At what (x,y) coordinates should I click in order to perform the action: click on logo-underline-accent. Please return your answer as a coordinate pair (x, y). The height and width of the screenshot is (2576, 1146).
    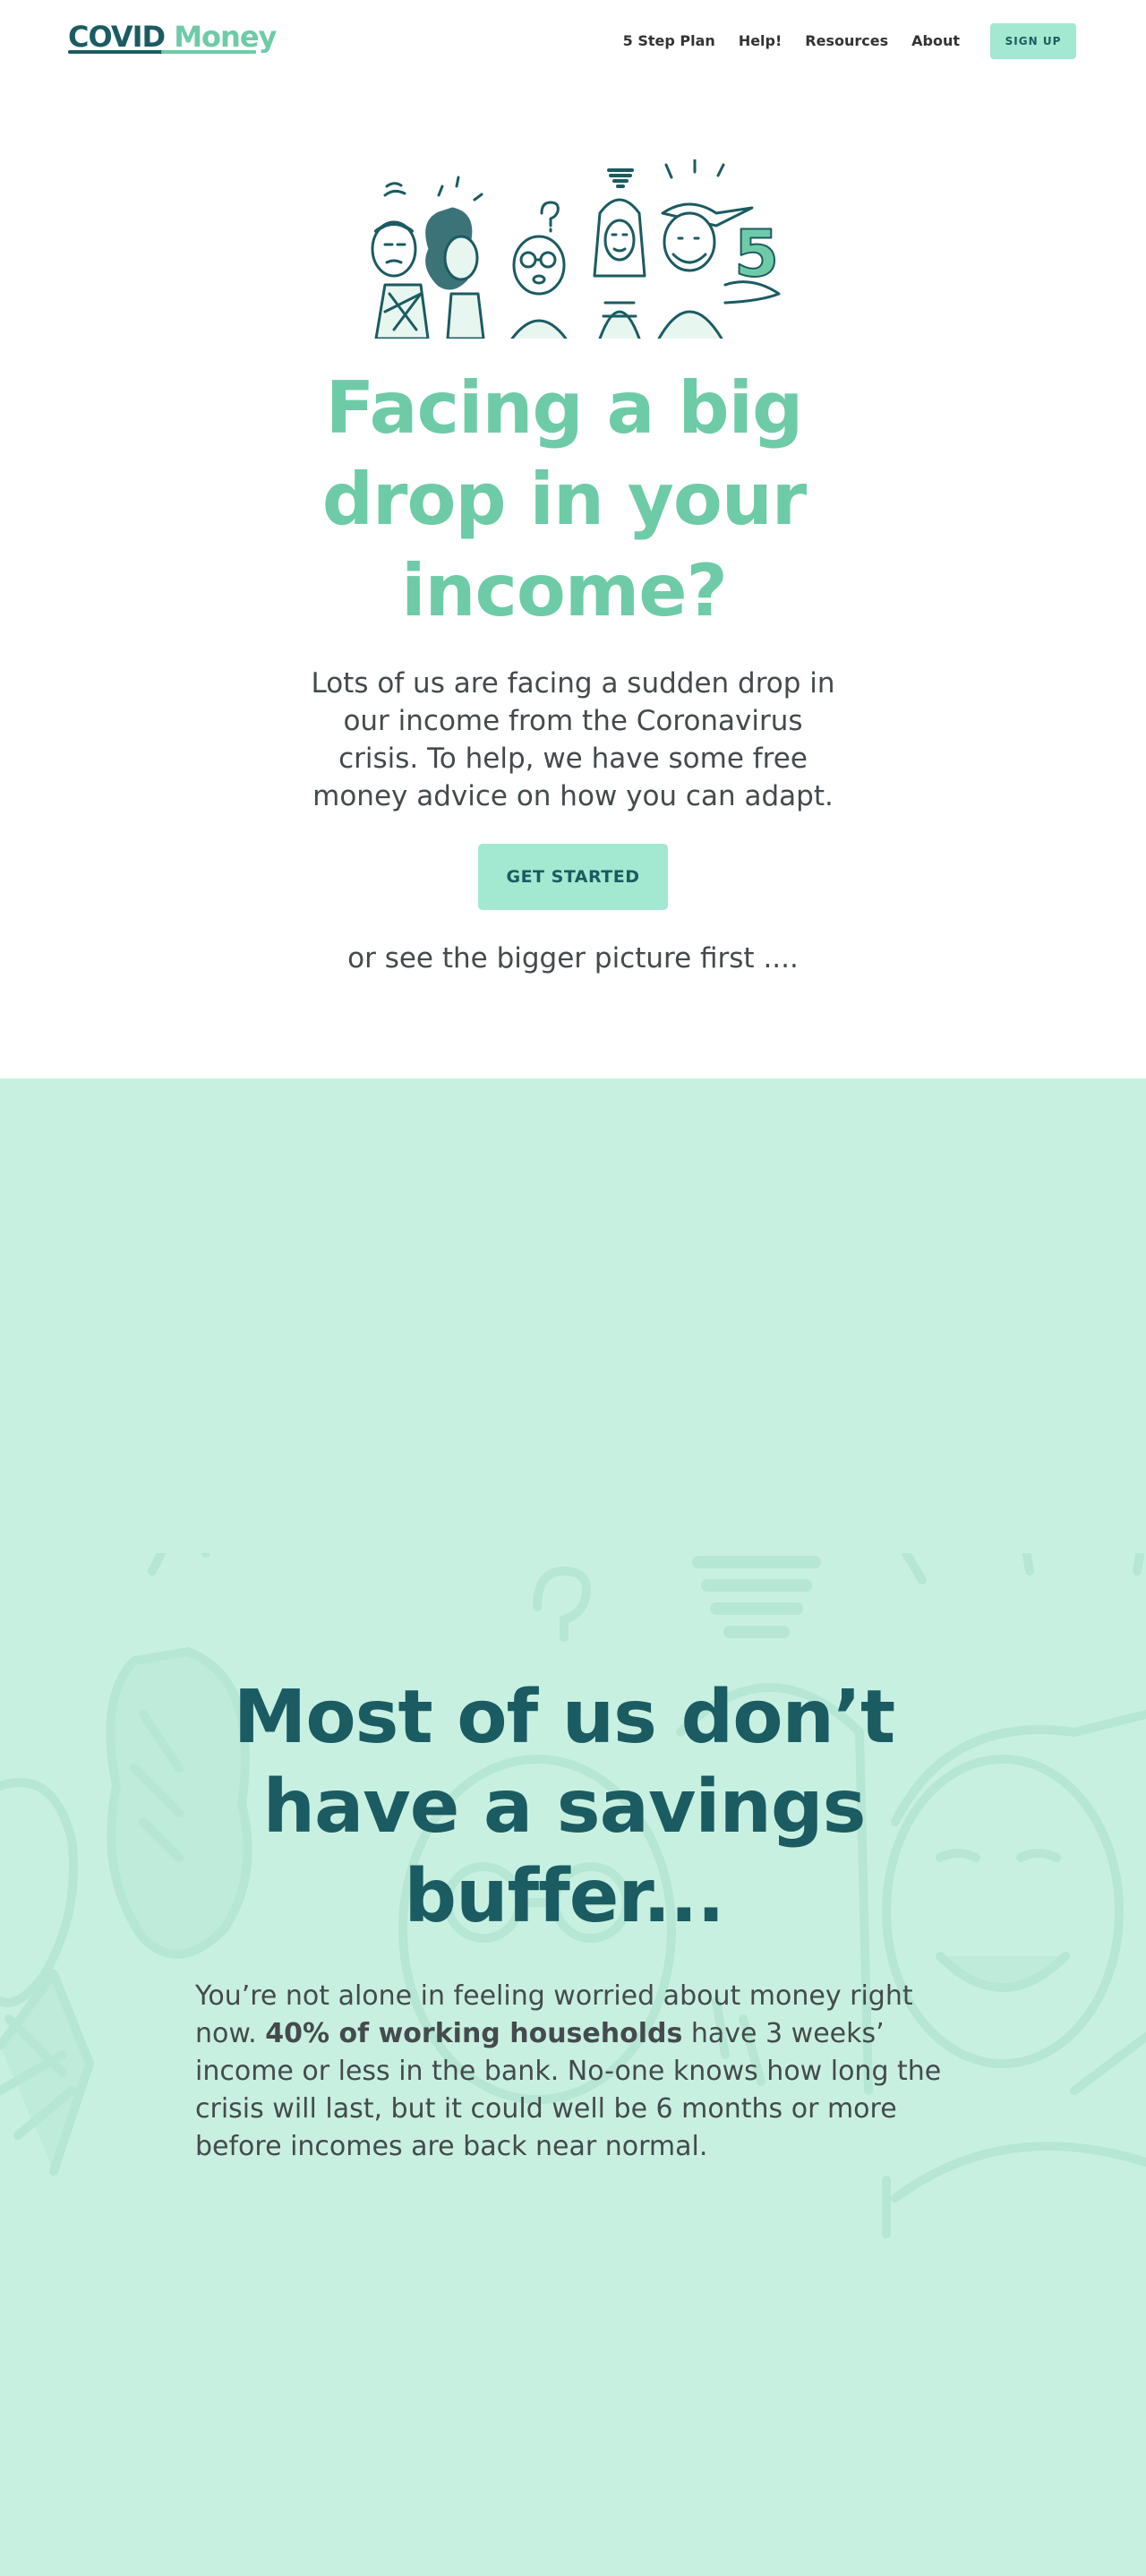
    Looking at the image, I should click on (208, 52).